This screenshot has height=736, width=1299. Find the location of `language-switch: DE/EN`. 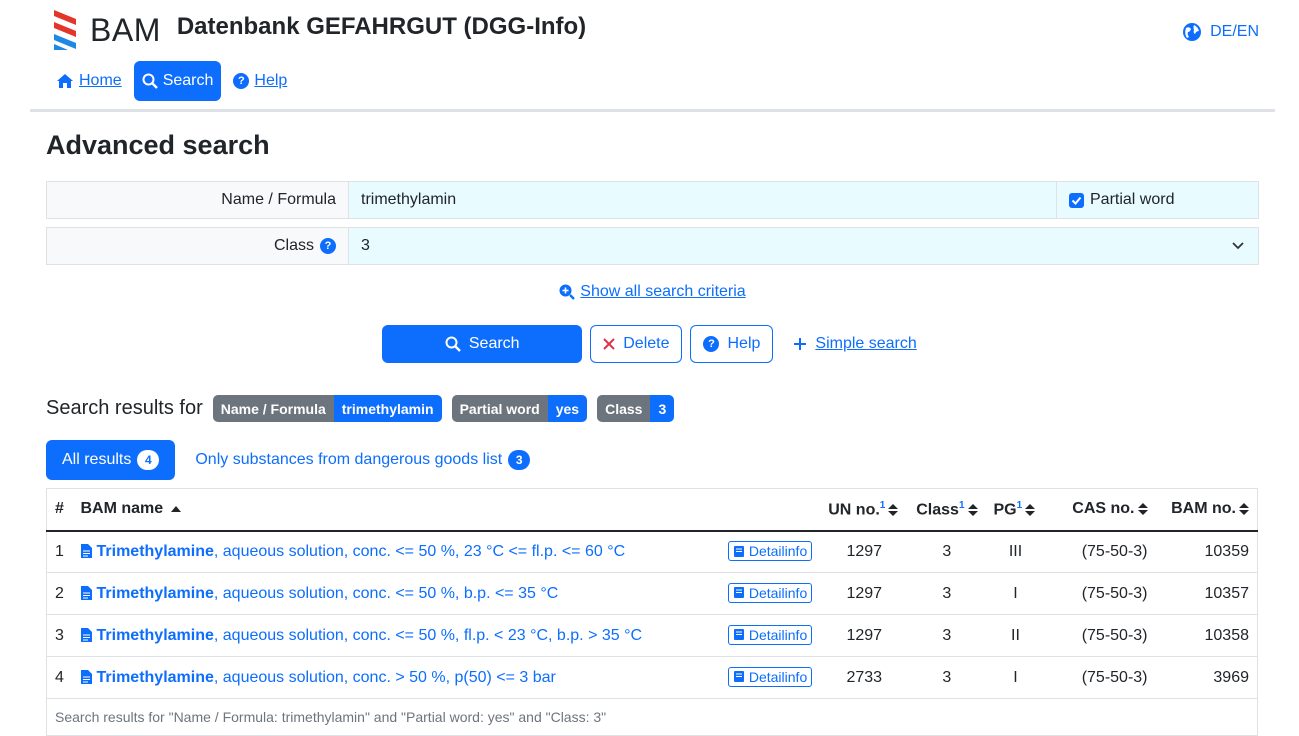

language-switch: DE/EN is located at coordinates (1220, 32).